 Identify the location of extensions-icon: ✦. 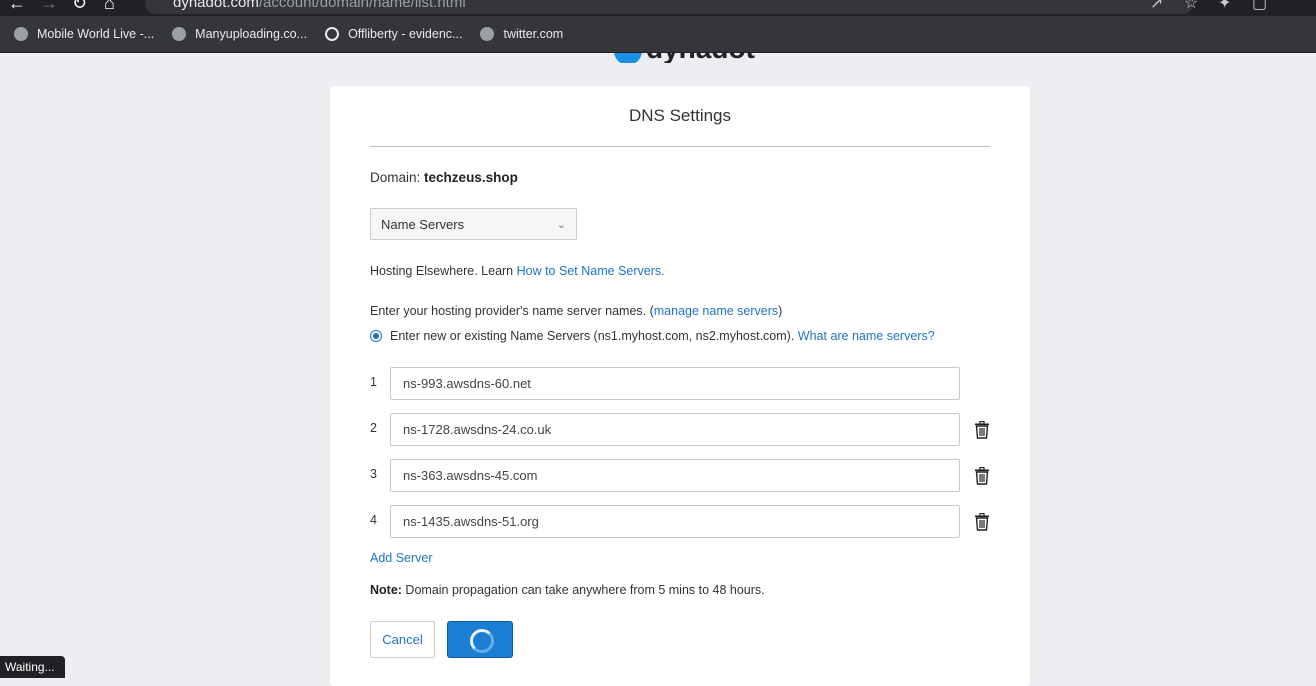
(1235, 6).